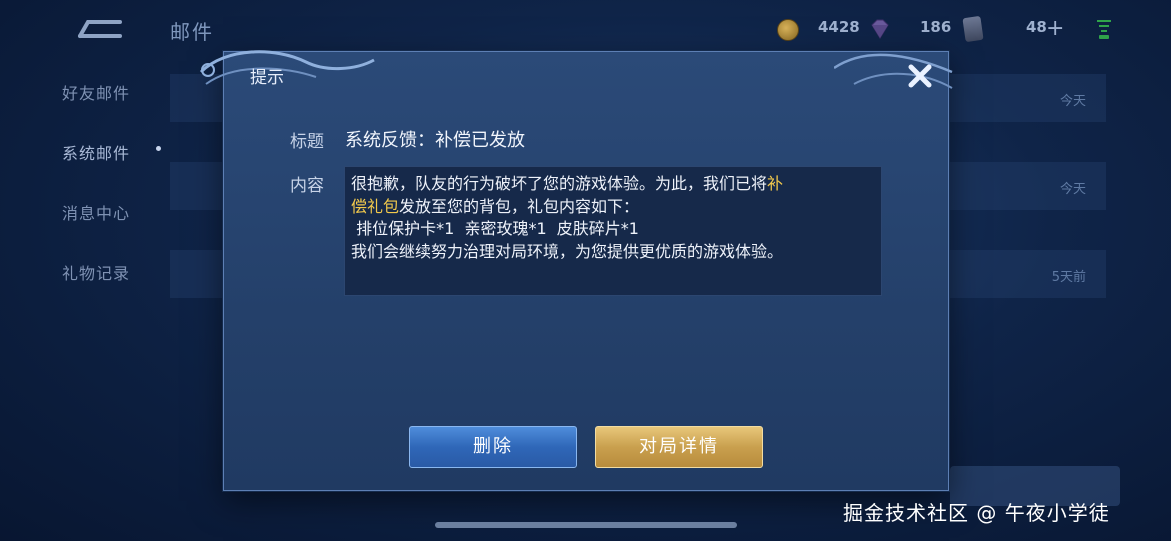  Describe the element at coordinates (559, 183) in the screenshot. I see `content-text: 很抱歉，队友的行为破坏了您的游戏体验。为此，我们已将` at that location.